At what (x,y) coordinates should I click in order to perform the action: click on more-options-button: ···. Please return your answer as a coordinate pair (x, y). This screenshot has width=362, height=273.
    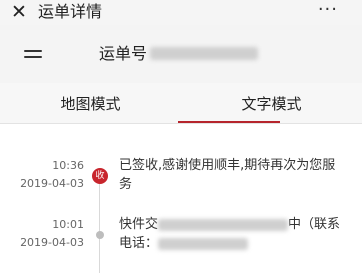
    Looking at the image, I should click on (328, 12).